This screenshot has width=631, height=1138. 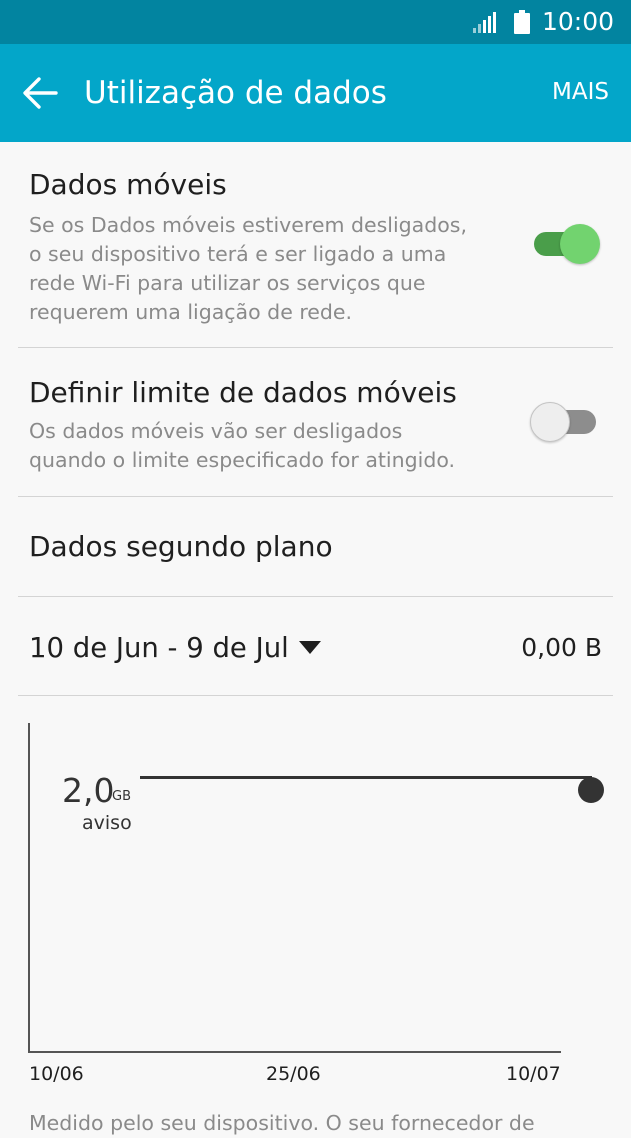 What do you see at coordinates (128, 184) in the screenshot?
I see `mobile-data-title: Dados móveis` at bounding box center [128, 184].